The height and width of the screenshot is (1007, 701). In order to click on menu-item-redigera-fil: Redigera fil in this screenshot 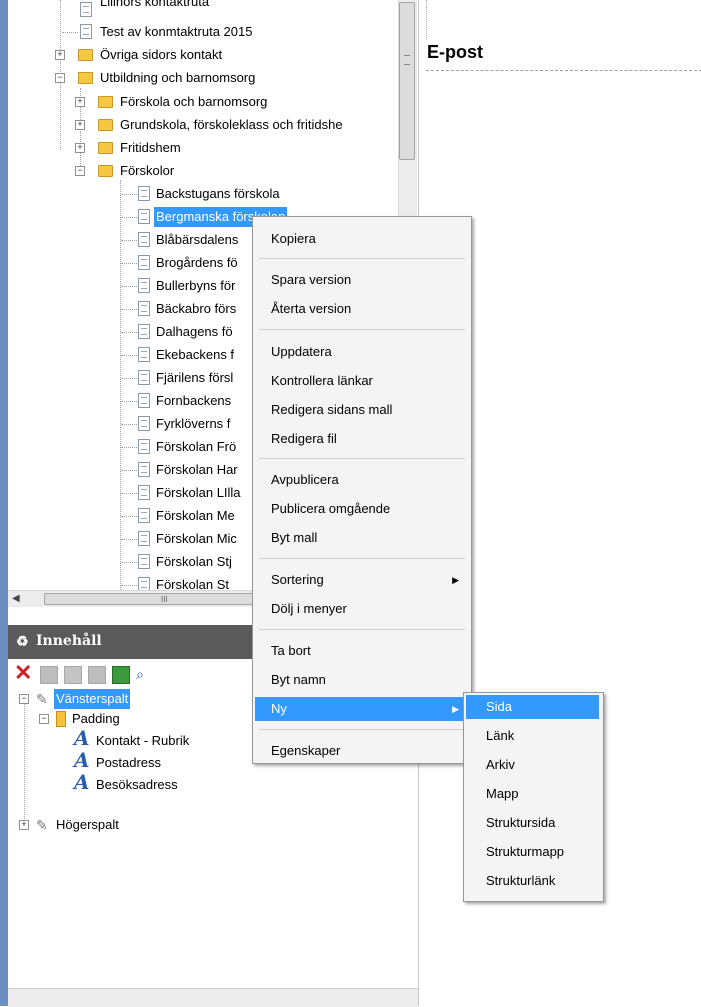, I will do `click(361, 439)`.